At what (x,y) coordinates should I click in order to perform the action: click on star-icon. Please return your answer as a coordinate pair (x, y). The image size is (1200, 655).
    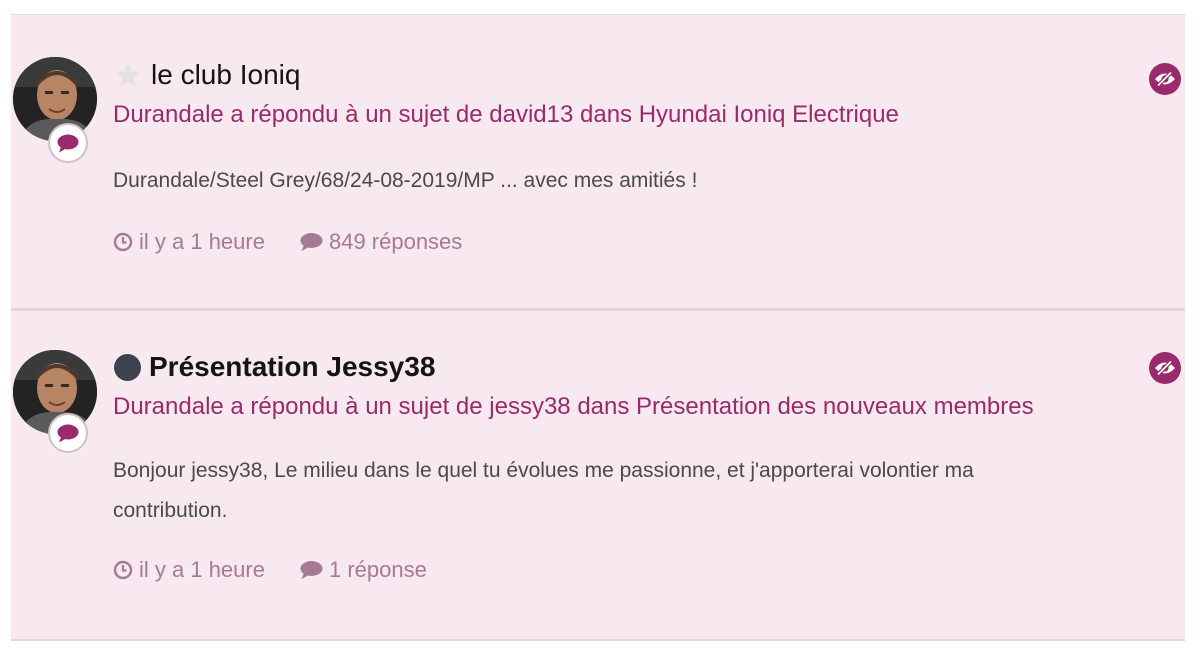
    Looking at the image, I should click on (128, 75).